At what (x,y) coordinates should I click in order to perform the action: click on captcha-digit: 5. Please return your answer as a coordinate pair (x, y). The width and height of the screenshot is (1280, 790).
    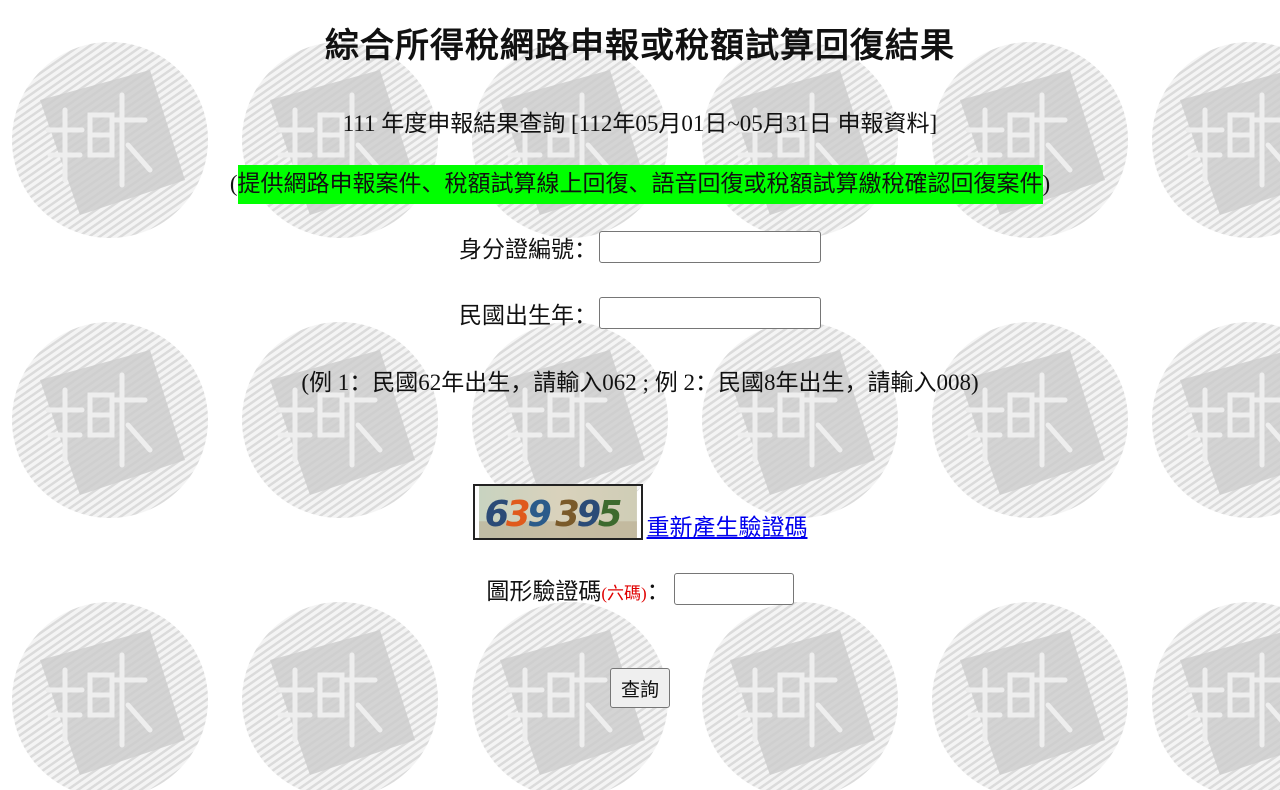
    Looking at the image, I should click on (609, 514).